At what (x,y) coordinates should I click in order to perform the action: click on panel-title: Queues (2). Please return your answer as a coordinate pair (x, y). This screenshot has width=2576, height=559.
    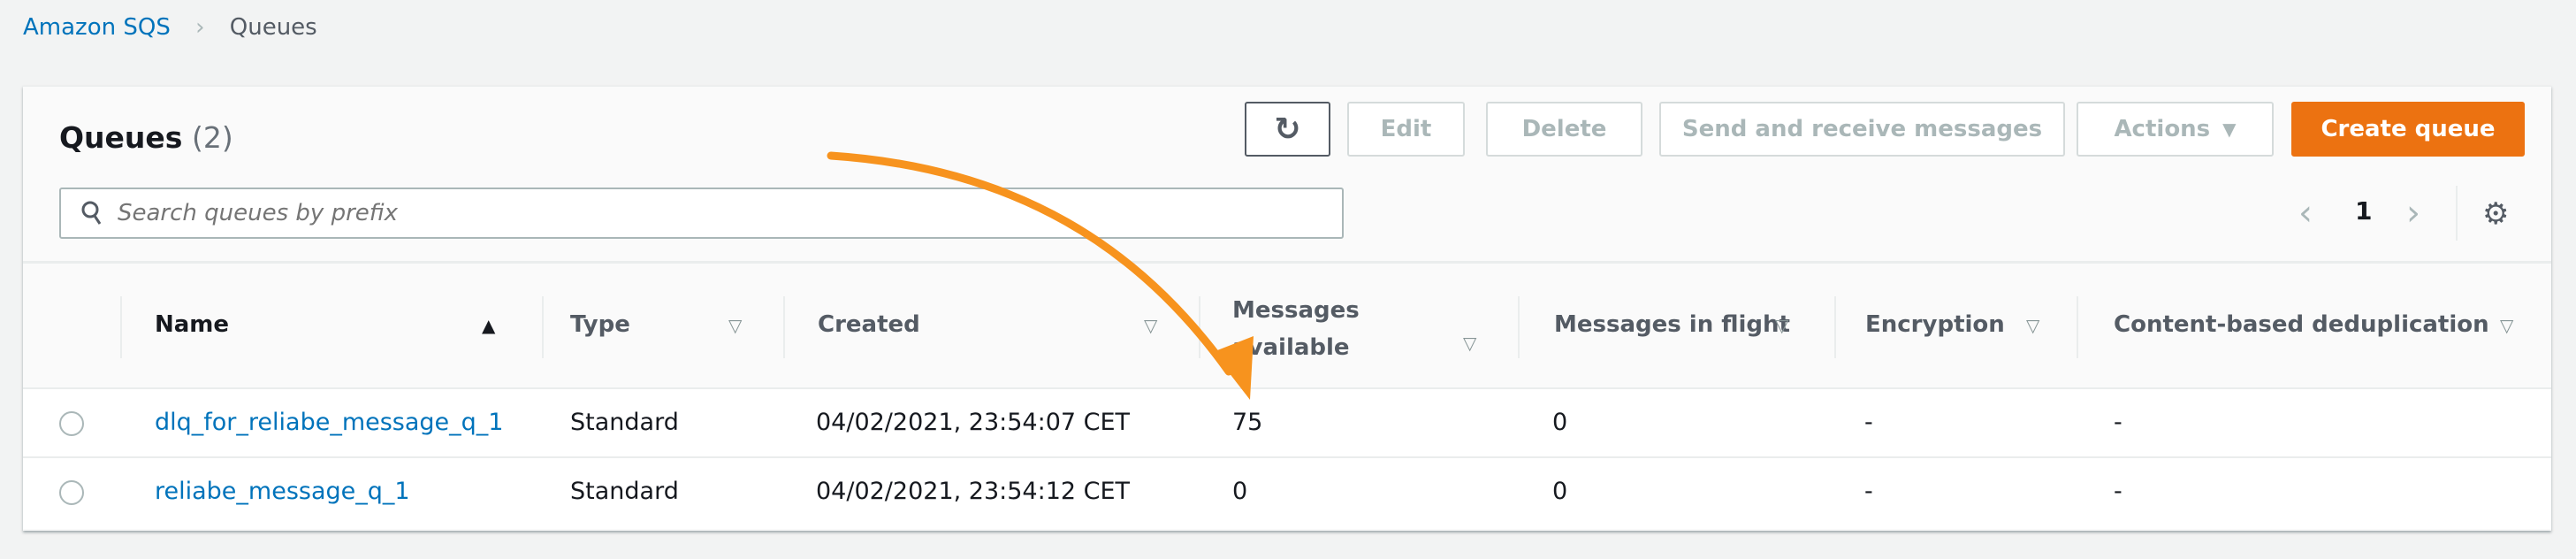
    Looking at the image, I should click on (146, 138).